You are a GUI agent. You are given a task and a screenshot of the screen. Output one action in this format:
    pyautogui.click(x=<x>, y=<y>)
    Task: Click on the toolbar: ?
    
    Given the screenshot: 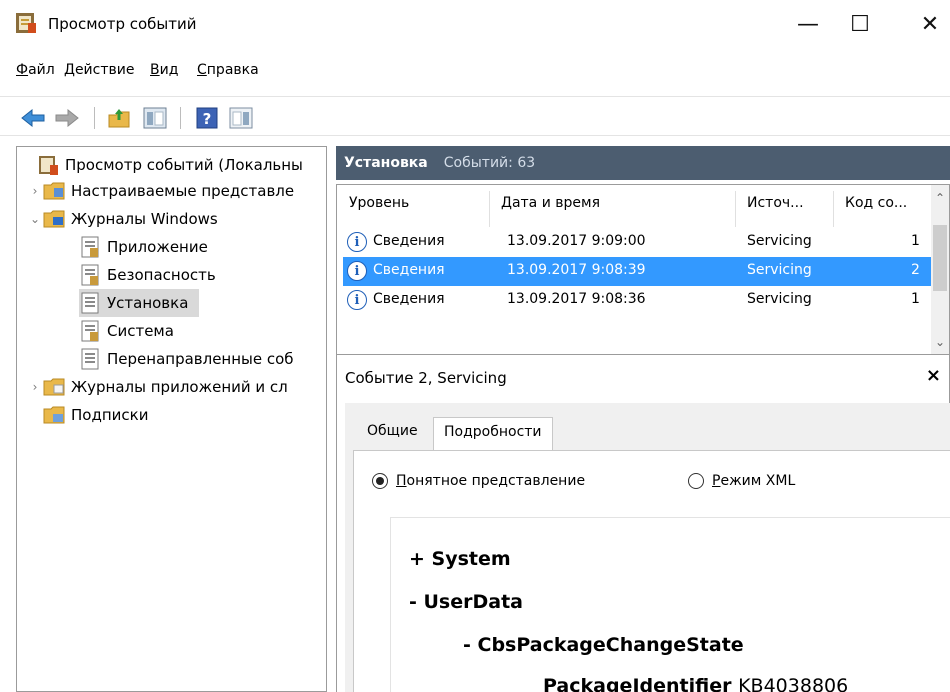 What is the action you would take?
    pyautogui.click(x=475, y=116)
    